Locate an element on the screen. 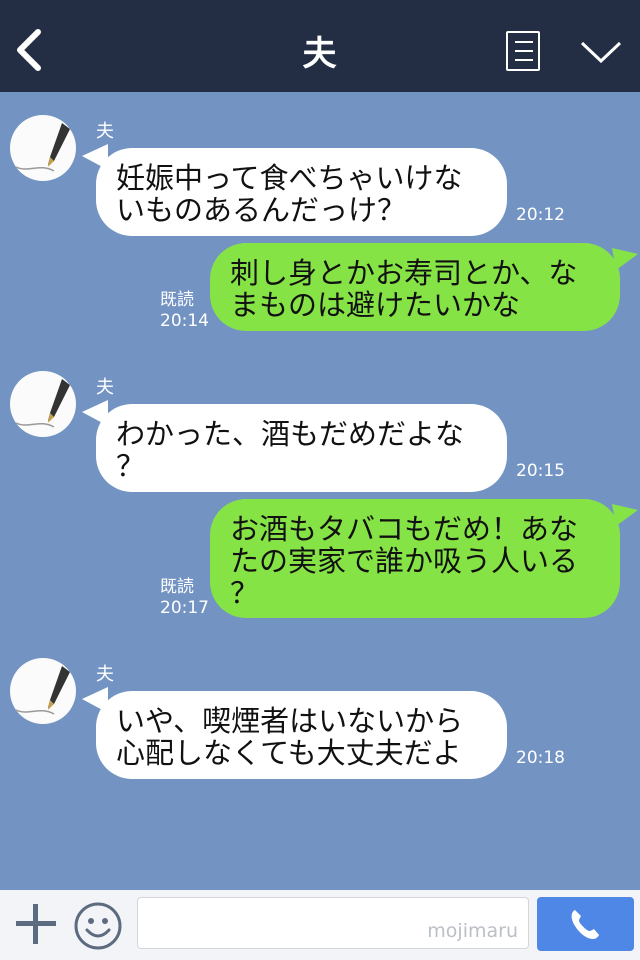  message-bubble: お酒もタバコもだめ！あな たの実家で誰か吸う人いる ？ is located at coordinates (415, 558).